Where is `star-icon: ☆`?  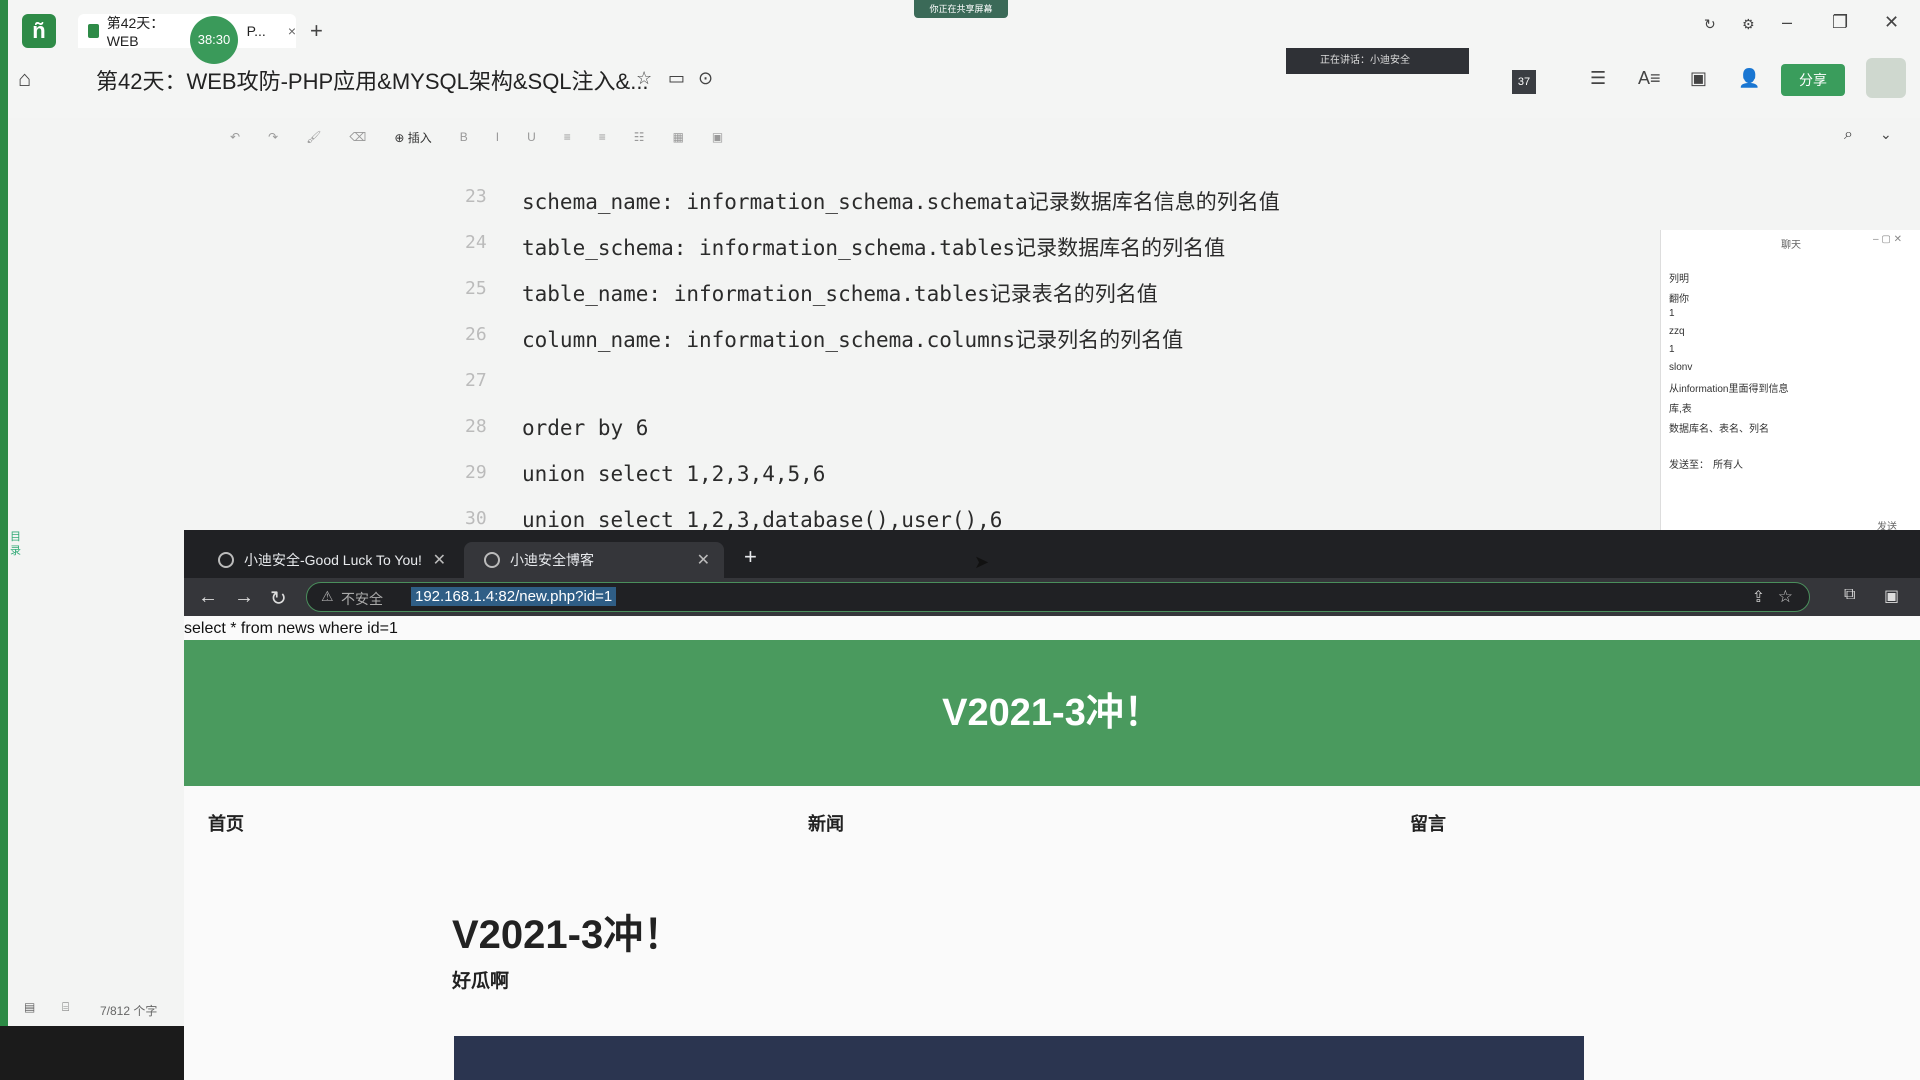
star-icon: ☆ is located at coordinates (644, 78).